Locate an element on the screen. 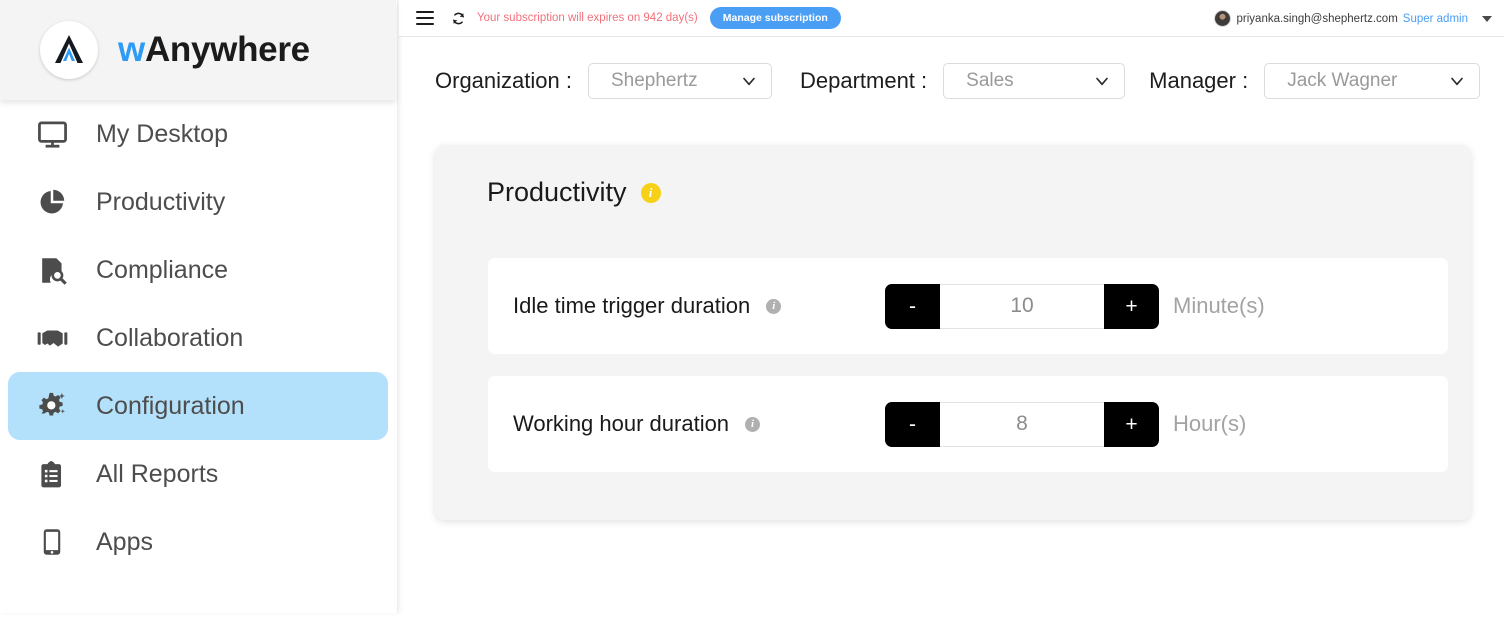  department-filter: Department : Sales is located at coordinates (962, 81).